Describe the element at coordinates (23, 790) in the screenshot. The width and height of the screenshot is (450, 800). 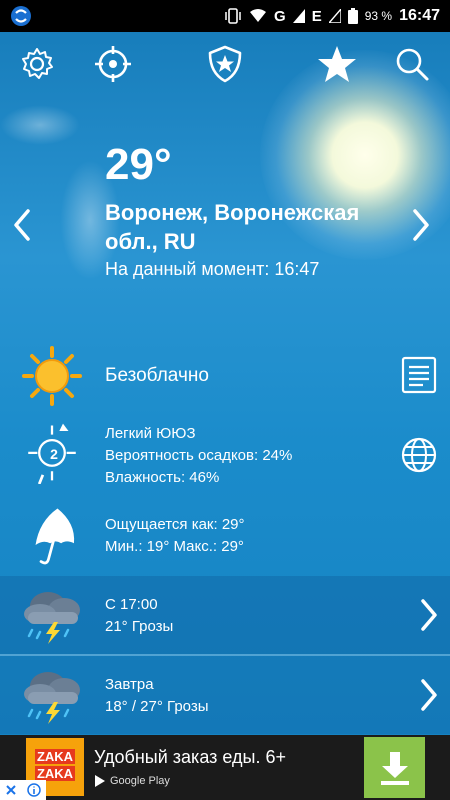
I see `ad-controls` at that location.